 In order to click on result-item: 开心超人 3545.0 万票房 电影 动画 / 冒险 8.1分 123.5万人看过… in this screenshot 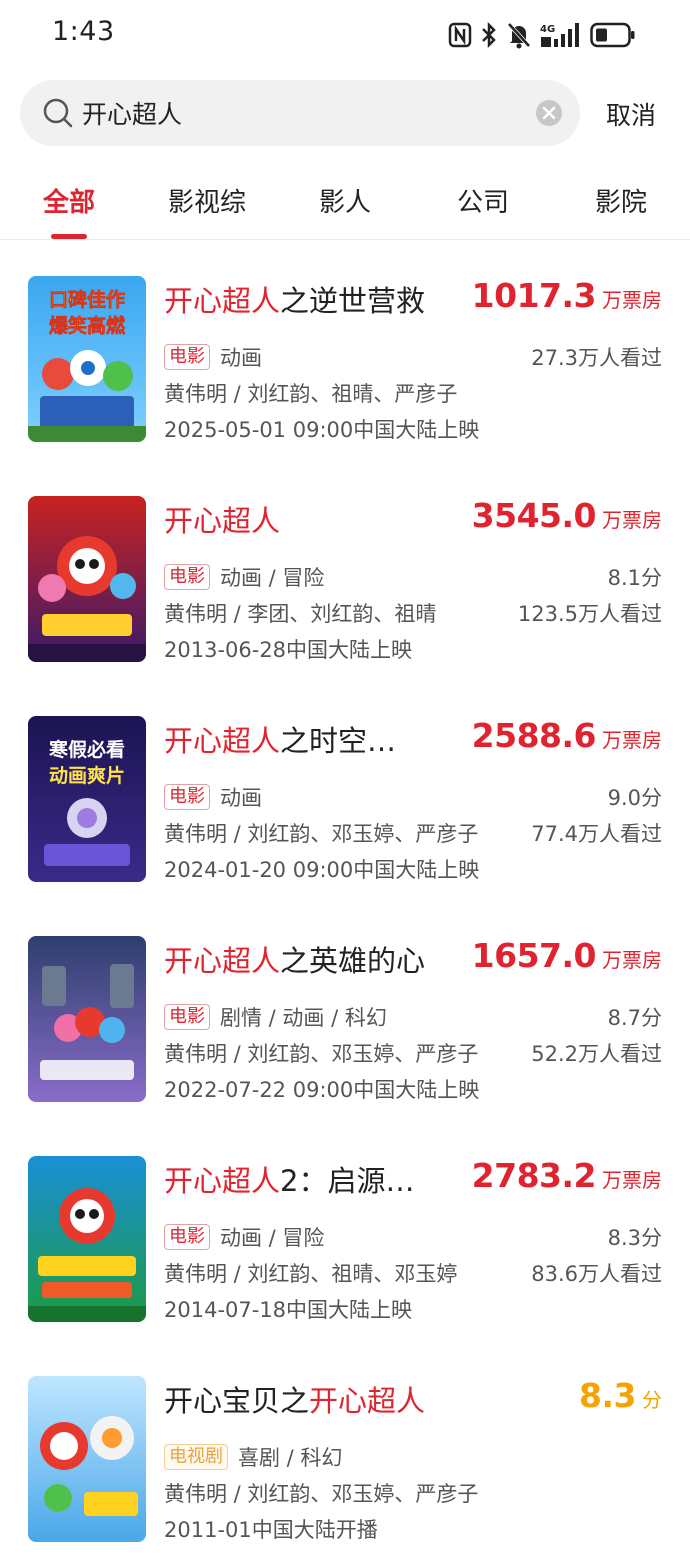, I will do `click(345, 570)`.